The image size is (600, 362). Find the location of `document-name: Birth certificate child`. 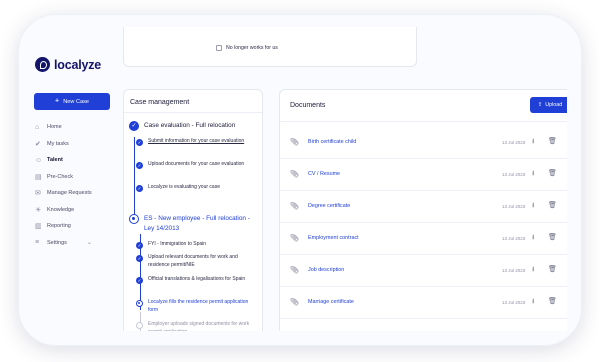

document-name: Birth certificate child is located at coordinates (332, 142).